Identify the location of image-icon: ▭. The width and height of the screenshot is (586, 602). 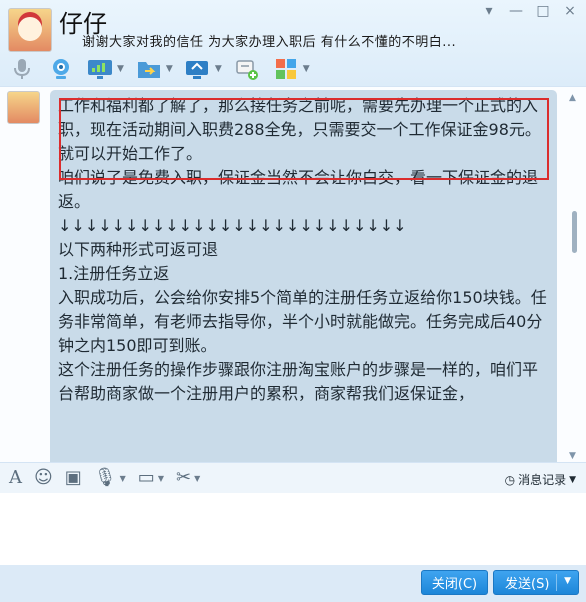
(146, 478).